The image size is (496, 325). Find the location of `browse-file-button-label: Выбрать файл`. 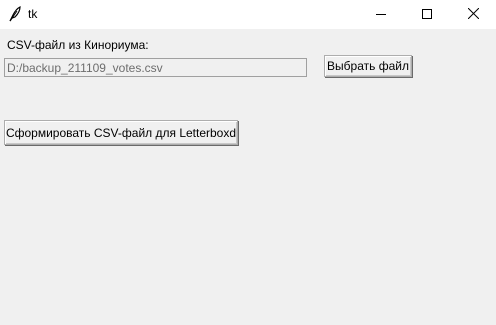

browse-file-button-label: Выбрать файл is located at coordinates (368, 66).